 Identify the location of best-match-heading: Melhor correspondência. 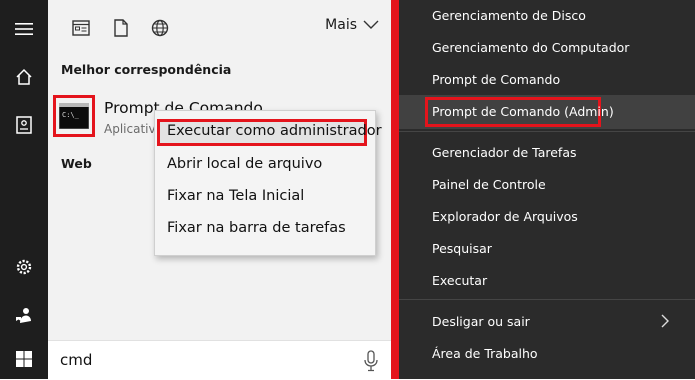
(146, 69).